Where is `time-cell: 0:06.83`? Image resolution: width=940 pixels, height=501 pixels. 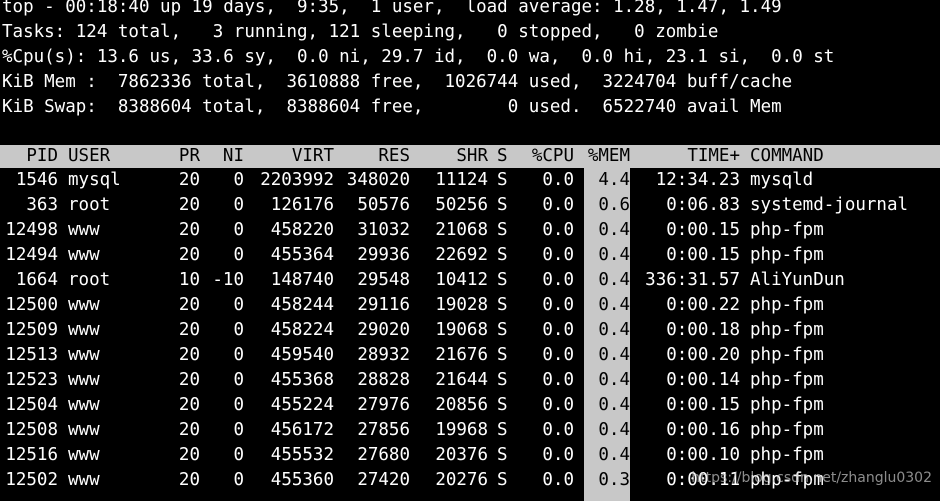 time-cell: 0:06.83 is located at coordinates (703, 205).